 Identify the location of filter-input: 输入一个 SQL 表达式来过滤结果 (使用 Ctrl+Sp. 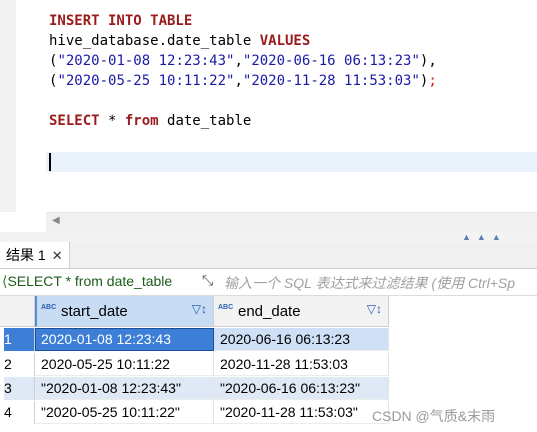
(369, 283).